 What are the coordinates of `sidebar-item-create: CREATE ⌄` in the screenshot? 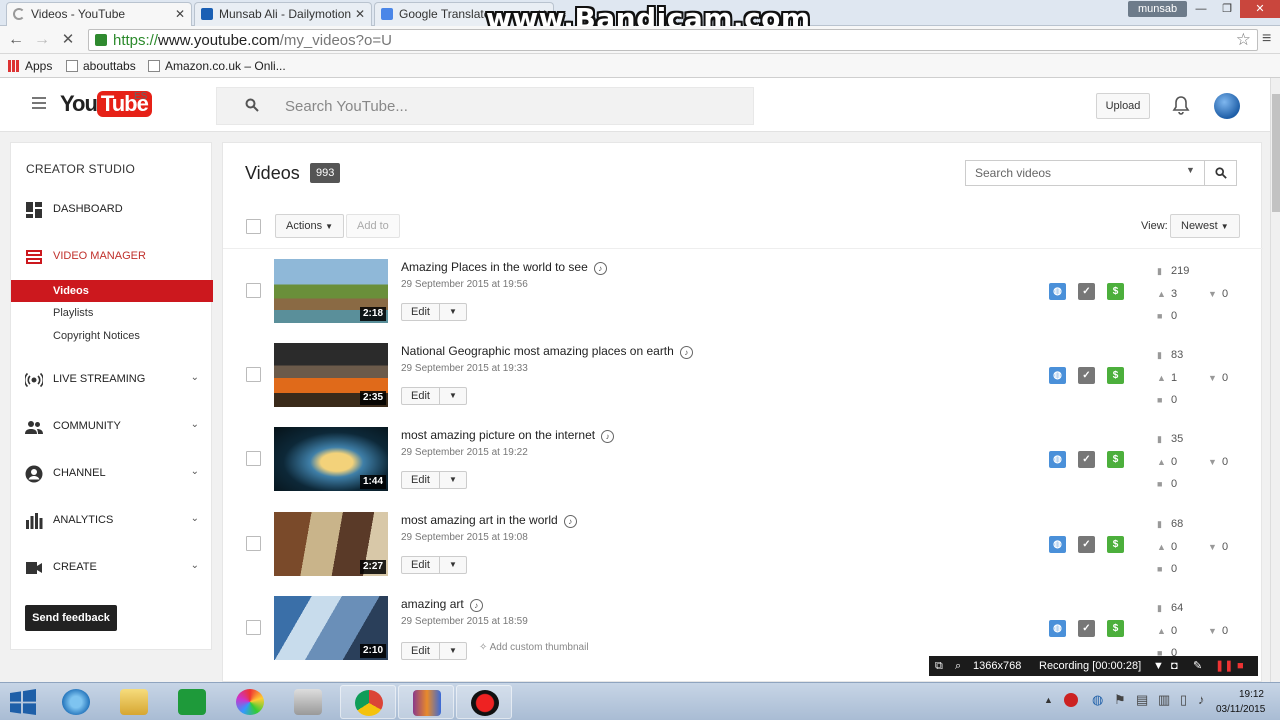 It's located at (112, 568).